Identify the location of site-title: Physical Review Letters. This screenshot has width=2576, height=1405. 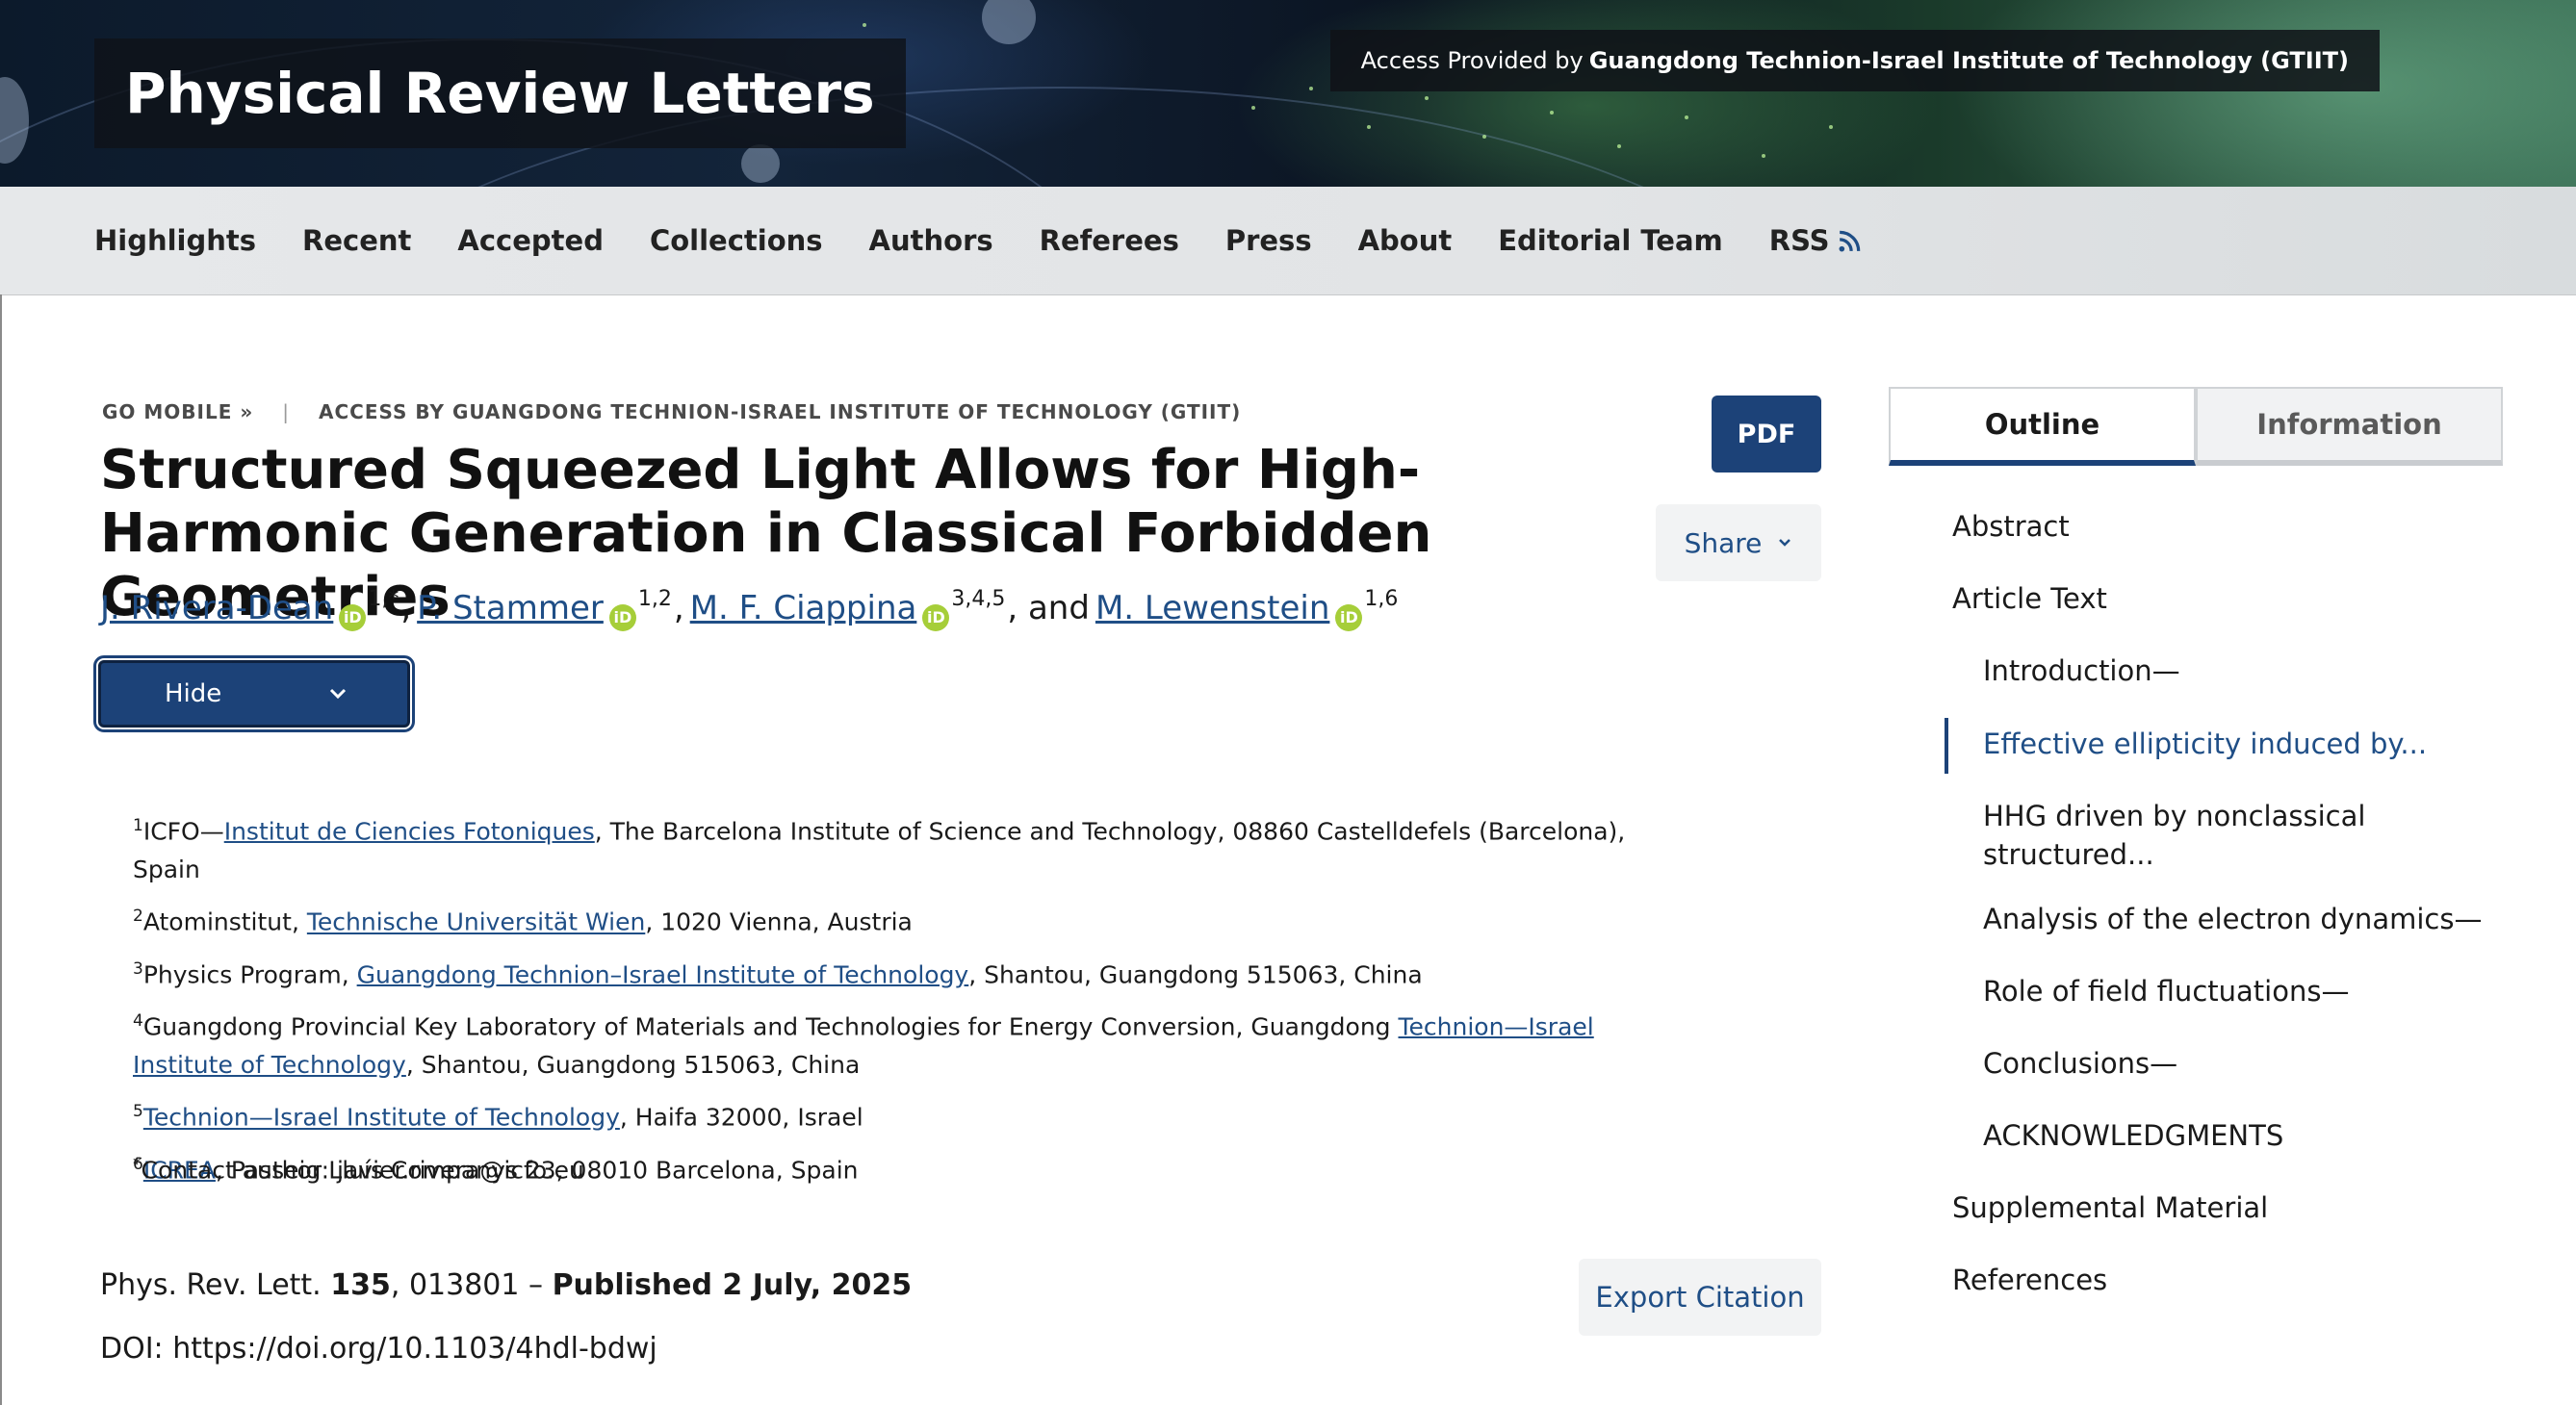
(500, 93).